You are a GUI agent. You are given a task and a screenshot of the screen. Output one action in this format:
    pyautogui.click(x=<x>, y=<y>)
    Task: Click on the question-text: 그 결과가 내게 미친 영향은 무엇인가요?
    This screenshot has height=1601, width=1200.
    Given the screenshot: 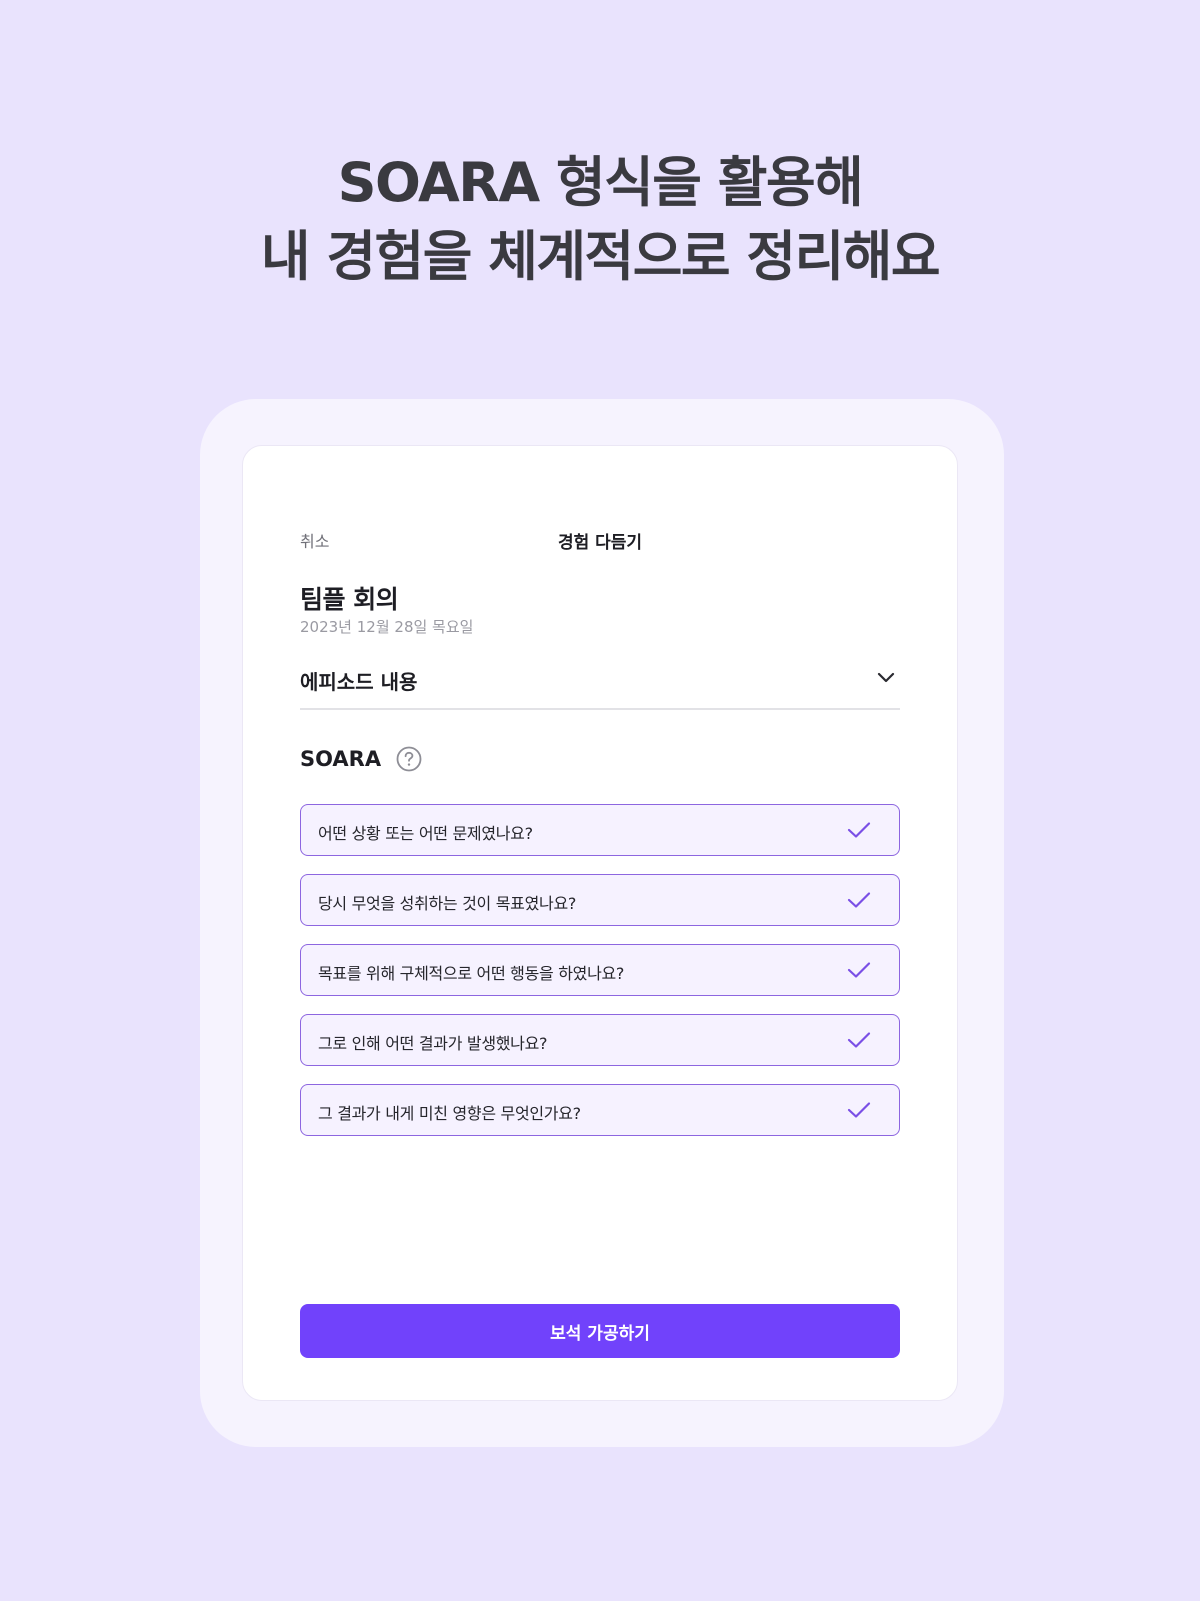 What is the action you would take?
    pyautogui.click(x=449, y=1113)
    